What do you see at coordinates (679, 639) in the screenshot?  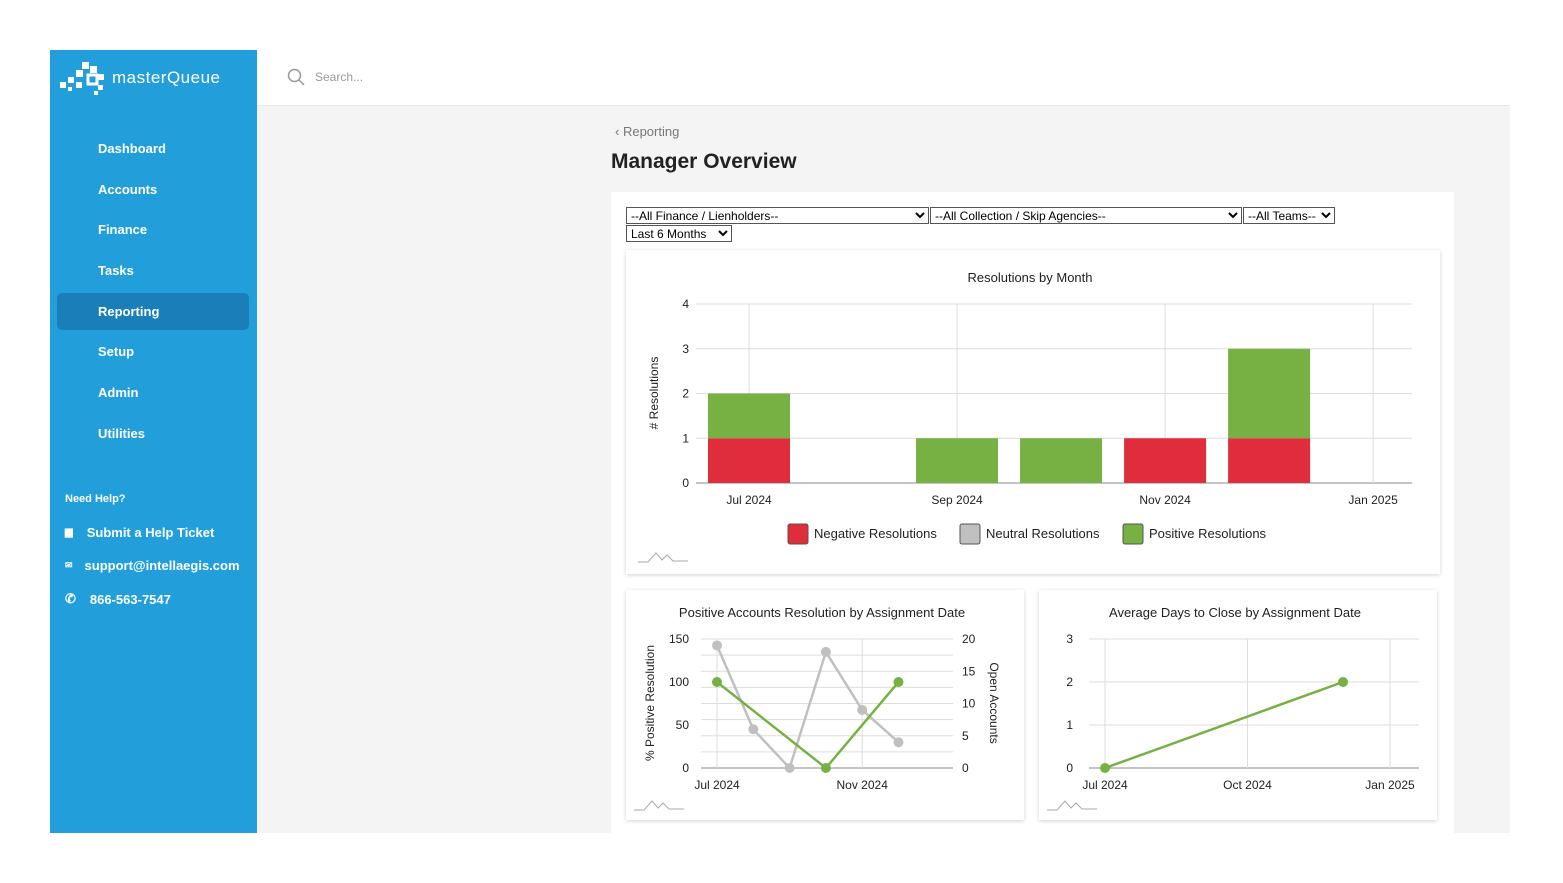 I see `y-tick-label: 150` at bounding box center [679, 639].